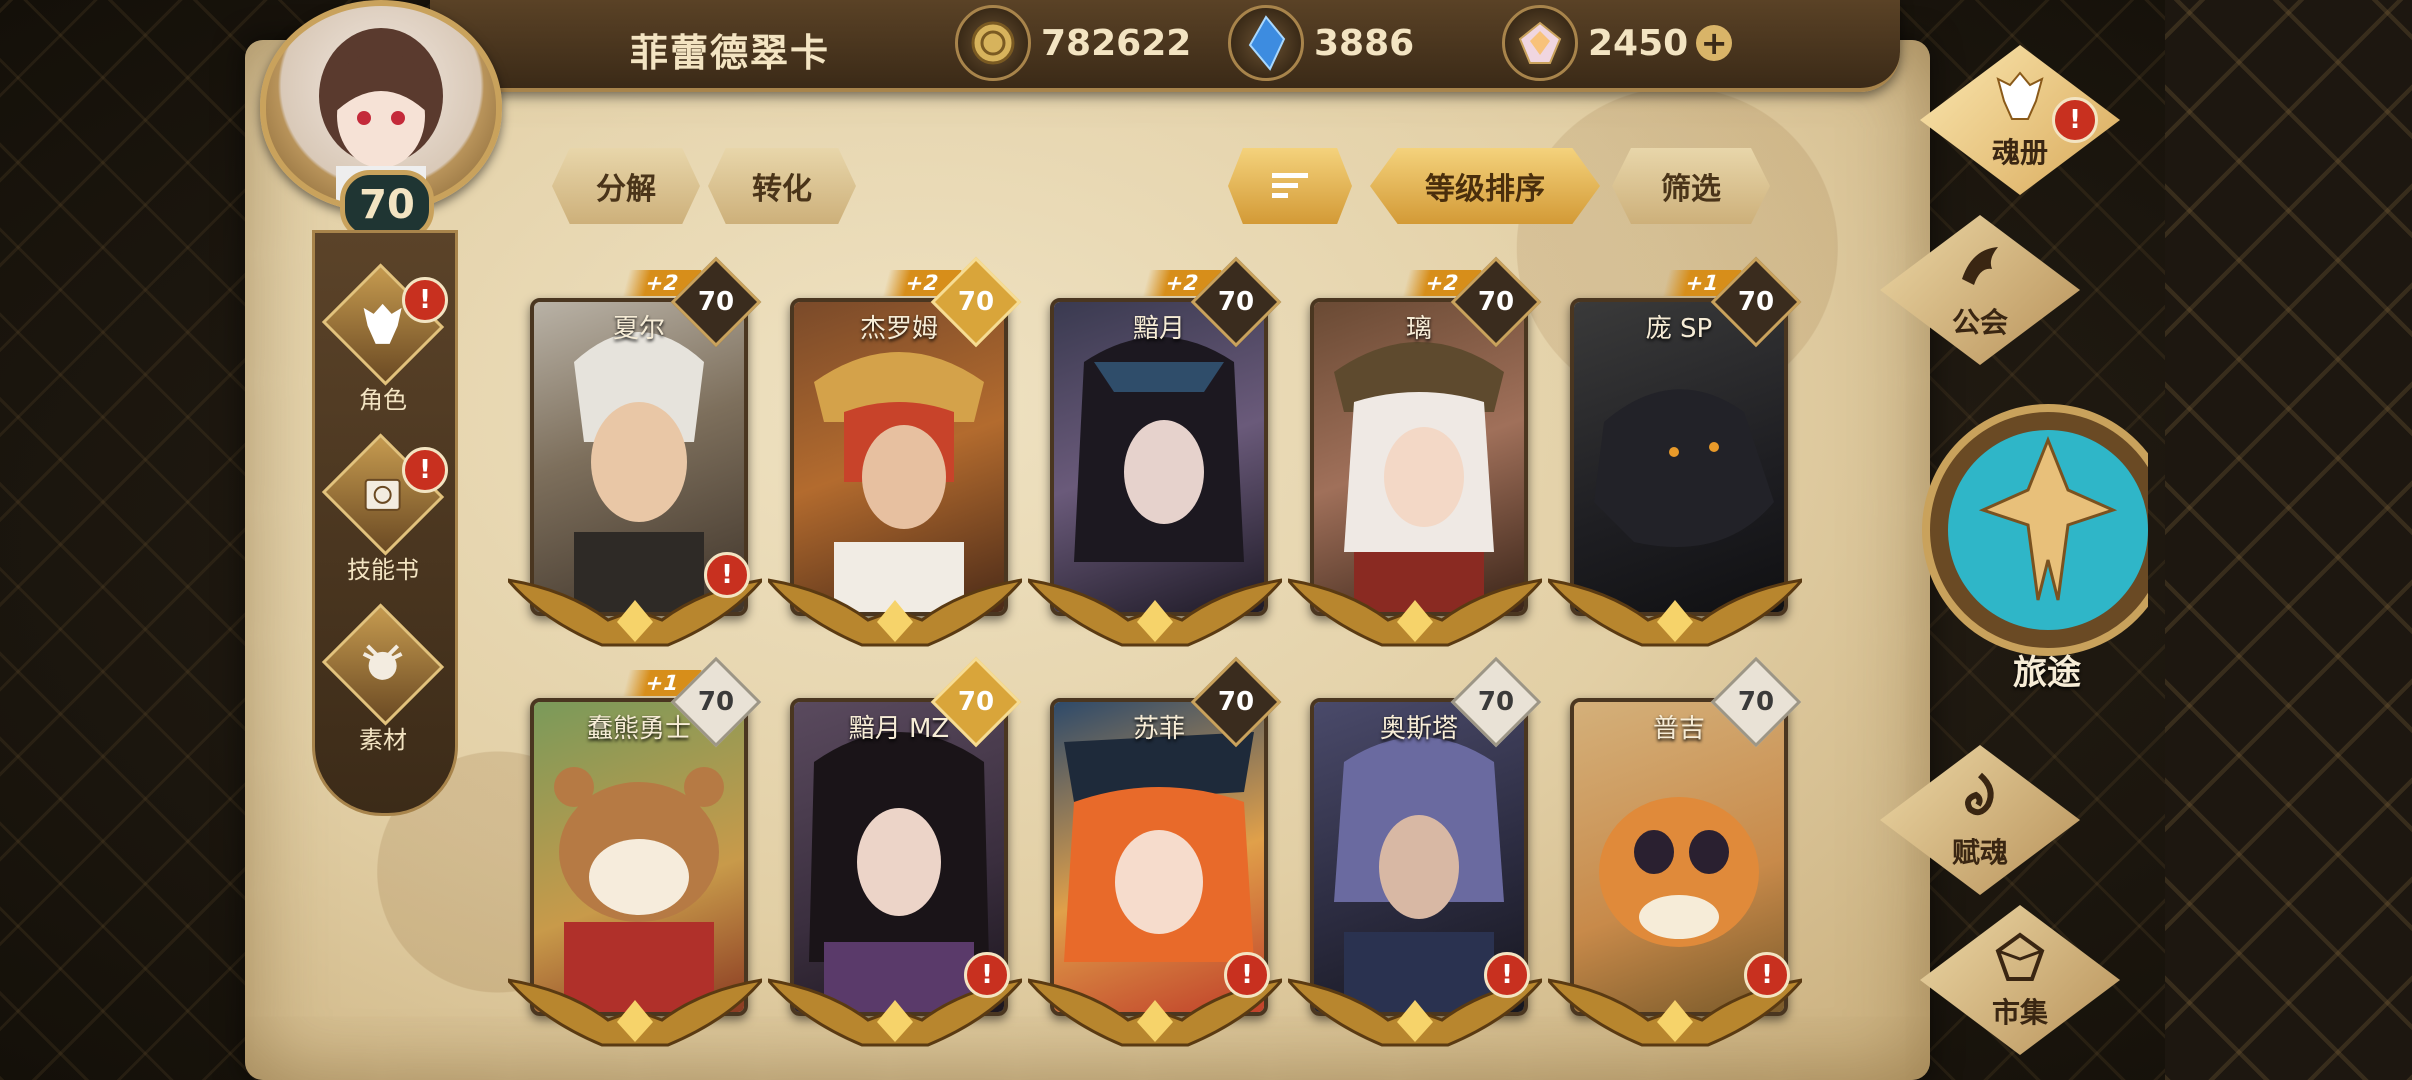 The width and height of the screenshot is (2412, 1080). I want to click on hero-card-6: +1 70 蠢熊勇士, so click(635, 858).